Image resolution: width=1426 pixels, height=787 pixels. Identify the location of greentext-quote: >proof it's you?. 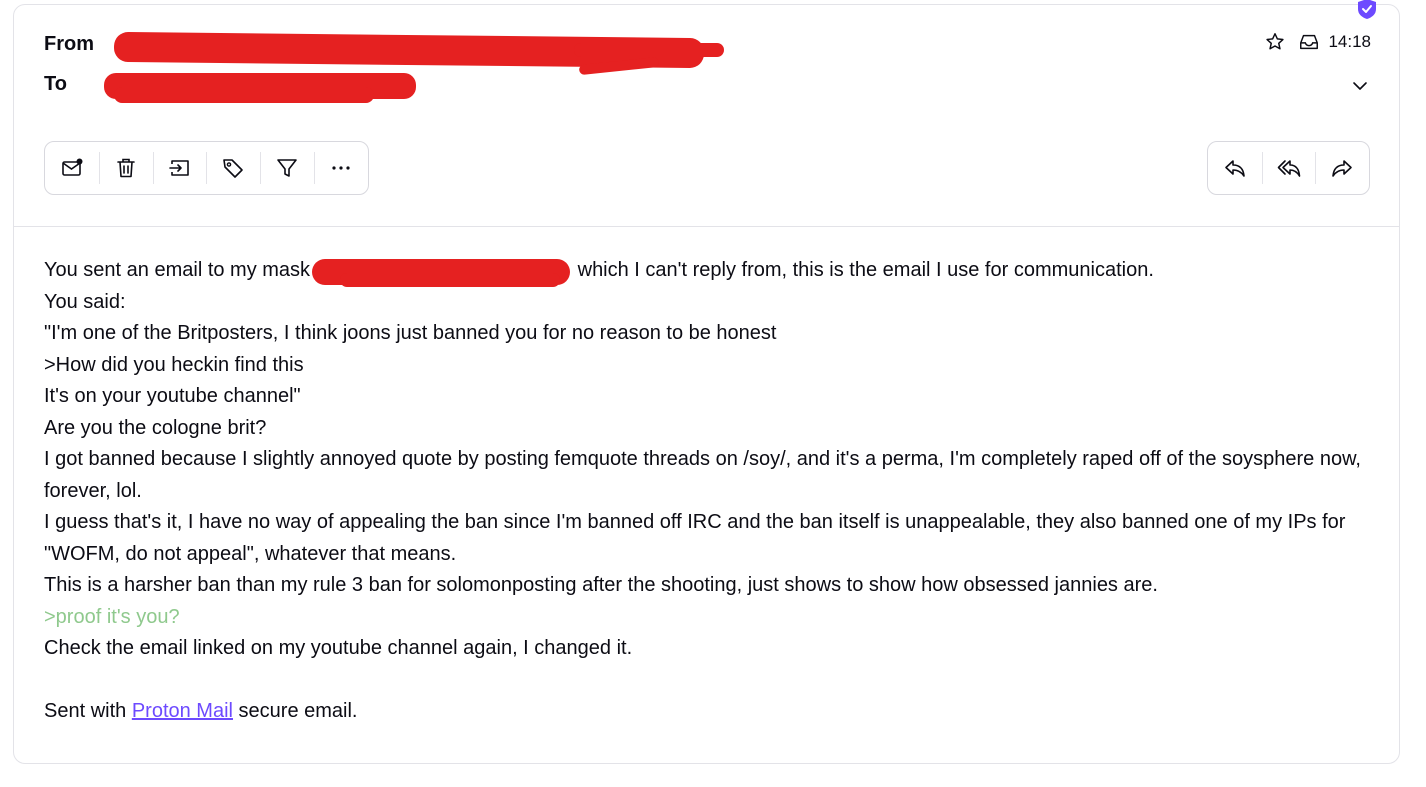
(112, 616).